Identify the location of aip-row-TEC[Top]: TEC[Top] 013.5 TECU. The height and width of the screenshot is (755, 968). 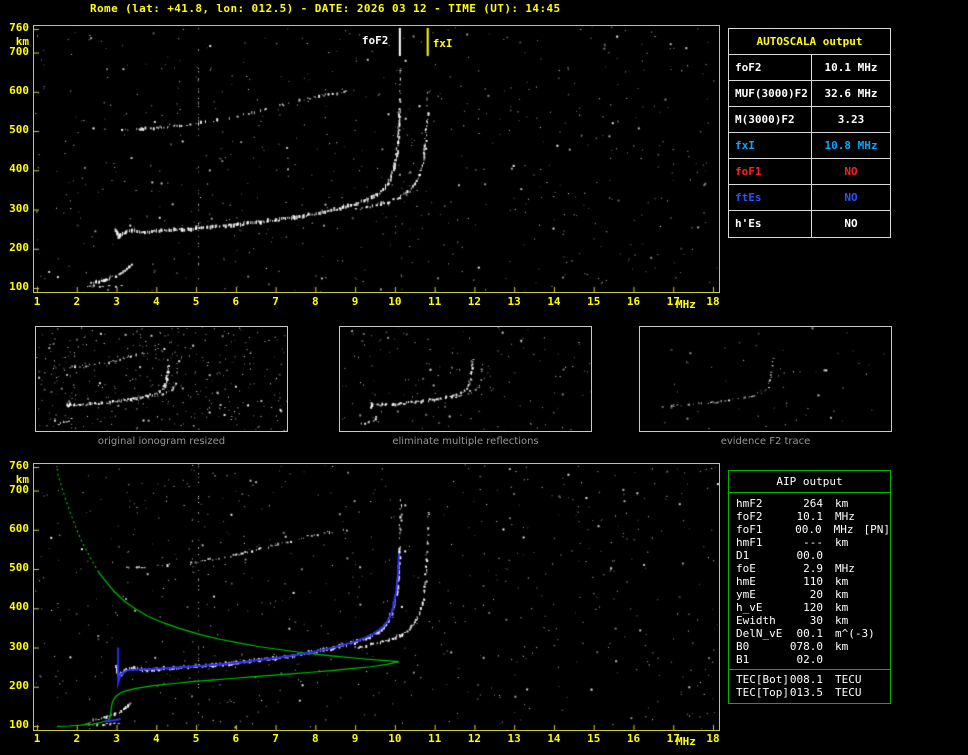
(809, 692).